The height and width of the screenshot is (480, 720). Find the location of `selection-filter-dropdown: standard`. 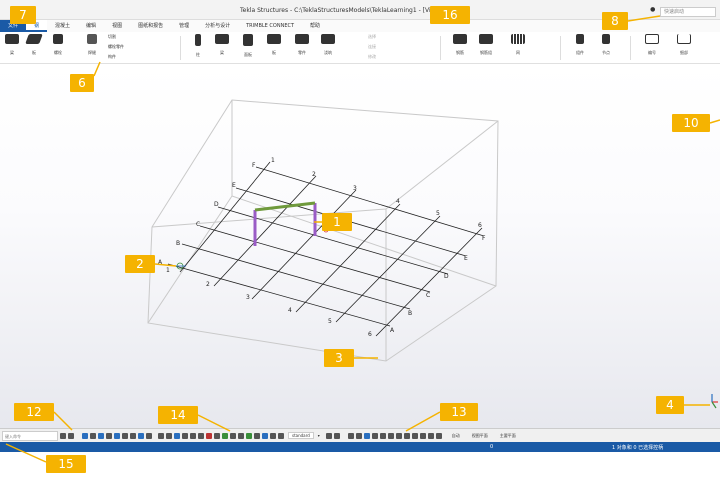

selection-filter-dropdown: standard is located at coordinates (301, 435).